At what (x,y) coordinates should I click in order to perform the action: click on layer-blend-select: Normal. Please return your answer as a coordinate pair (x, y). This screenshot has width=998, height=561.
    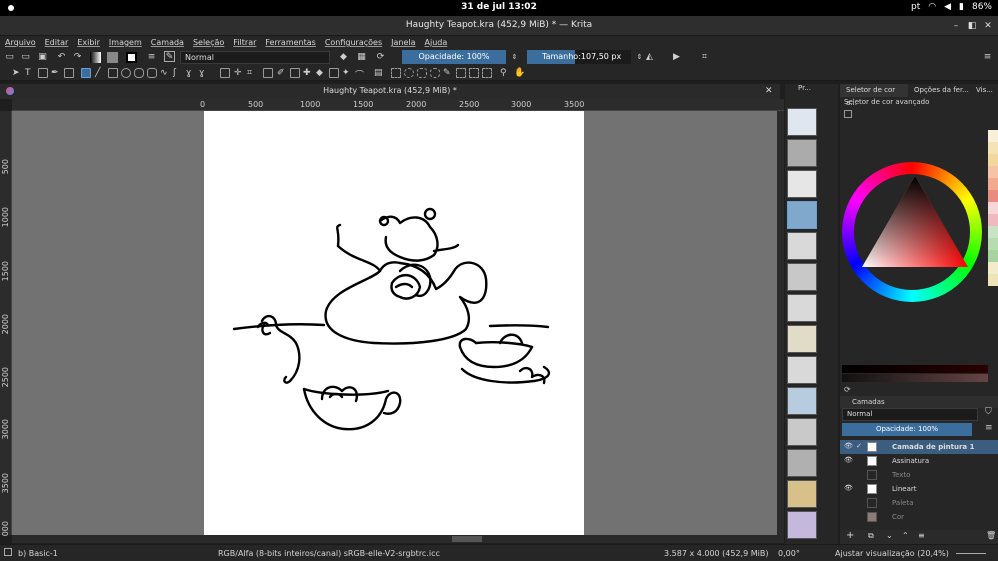
    Looking at the image, I should click on (910, 414).